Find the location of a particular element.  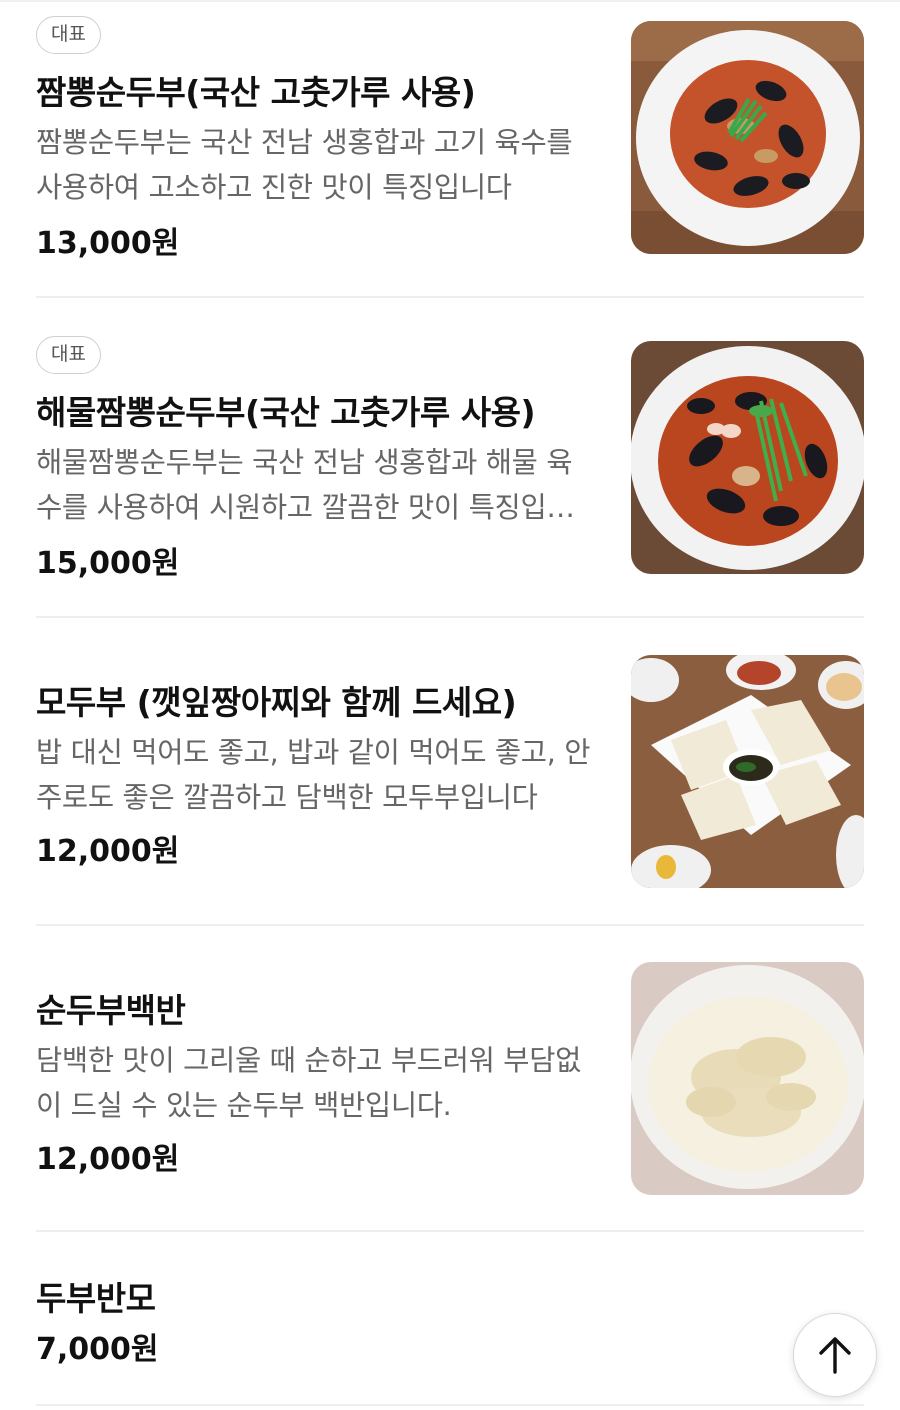

menu-name: 해물짬뽕순두부(국산 고춧가루 사용) is located at coordinates (286, 412).